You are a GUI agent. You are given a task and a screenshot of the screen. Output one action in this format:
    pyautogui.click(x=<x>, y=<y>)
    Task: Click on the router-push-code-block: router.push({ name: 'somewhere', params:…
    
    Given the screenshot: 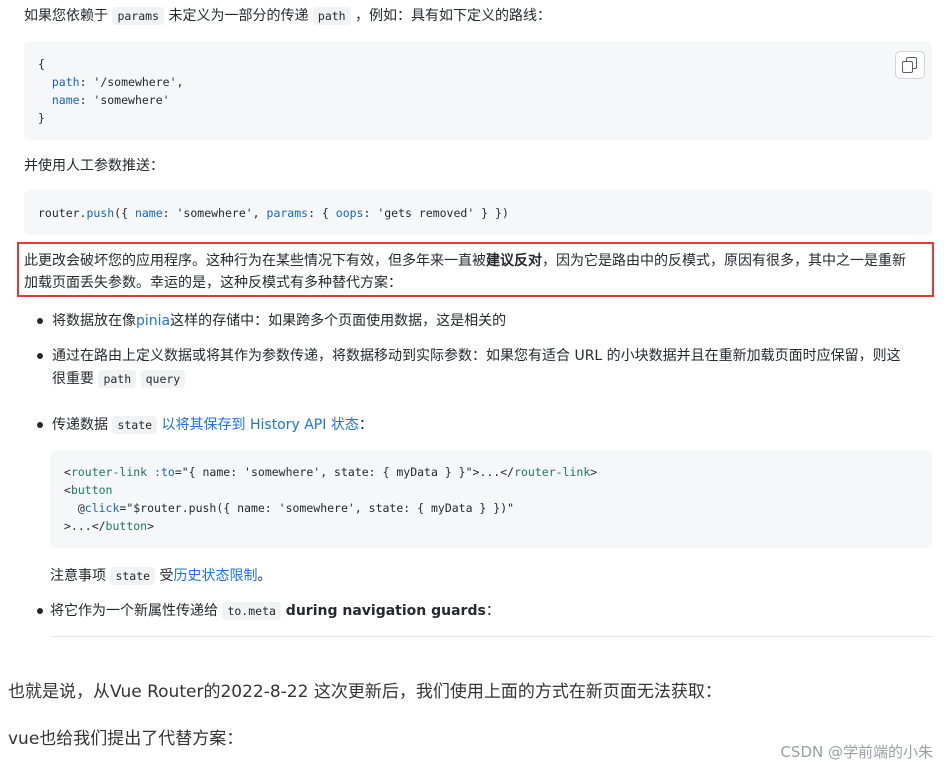 What is the action you would take?
    pyautogui.click(x=478, y=212)
    